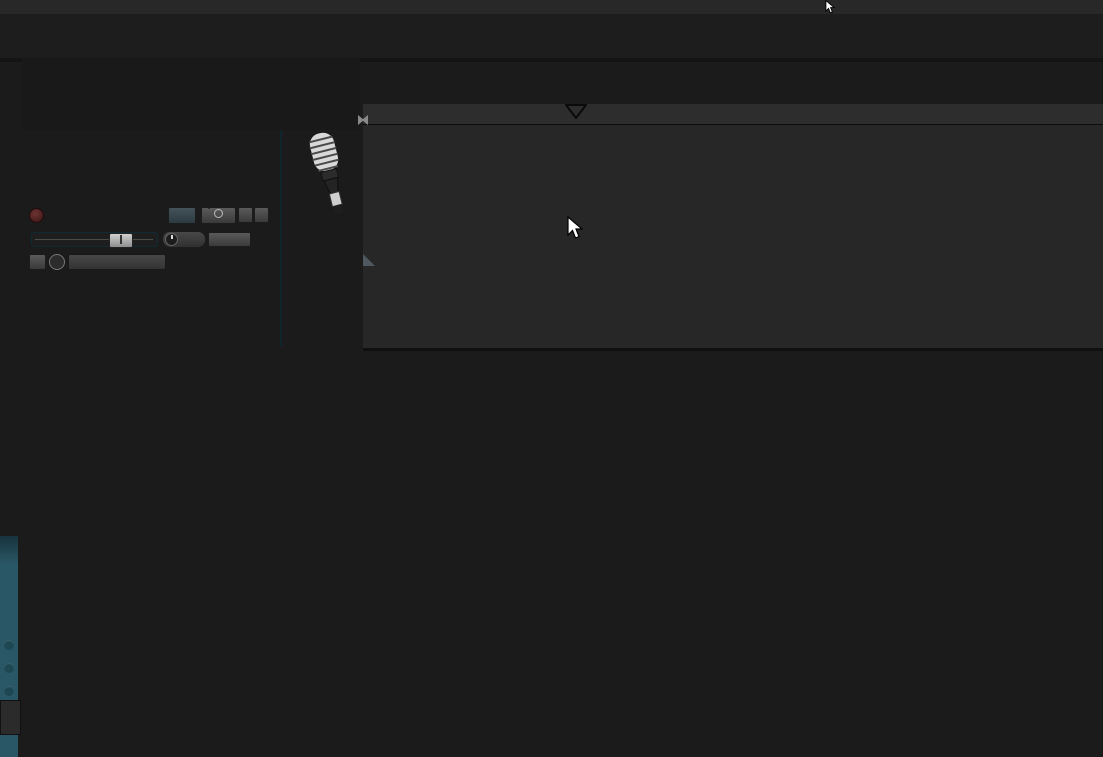  I want to click on fader-groove, so click(94, 239).